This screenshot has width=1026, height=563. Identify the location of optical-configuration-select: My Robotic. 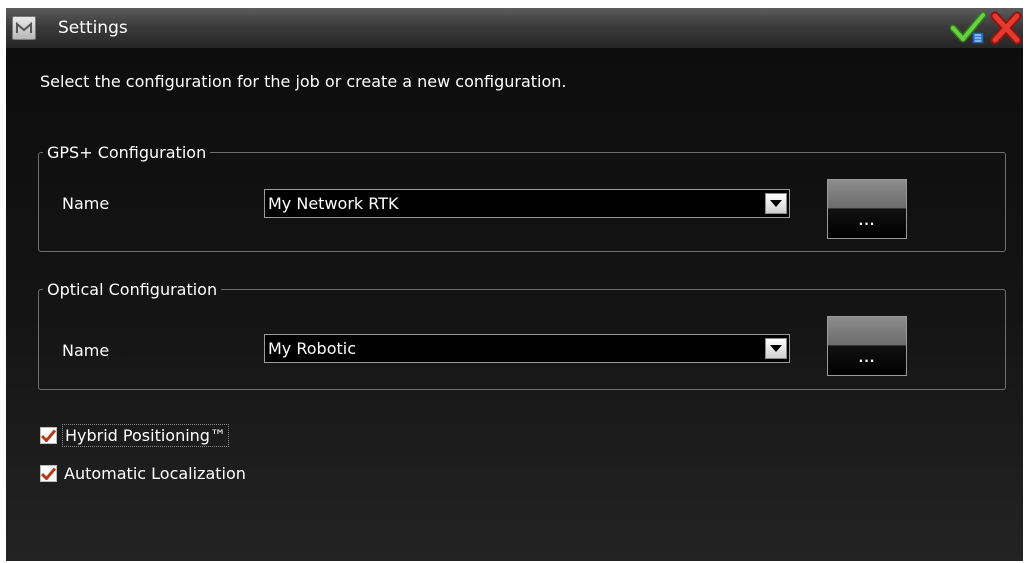
(527, 348).